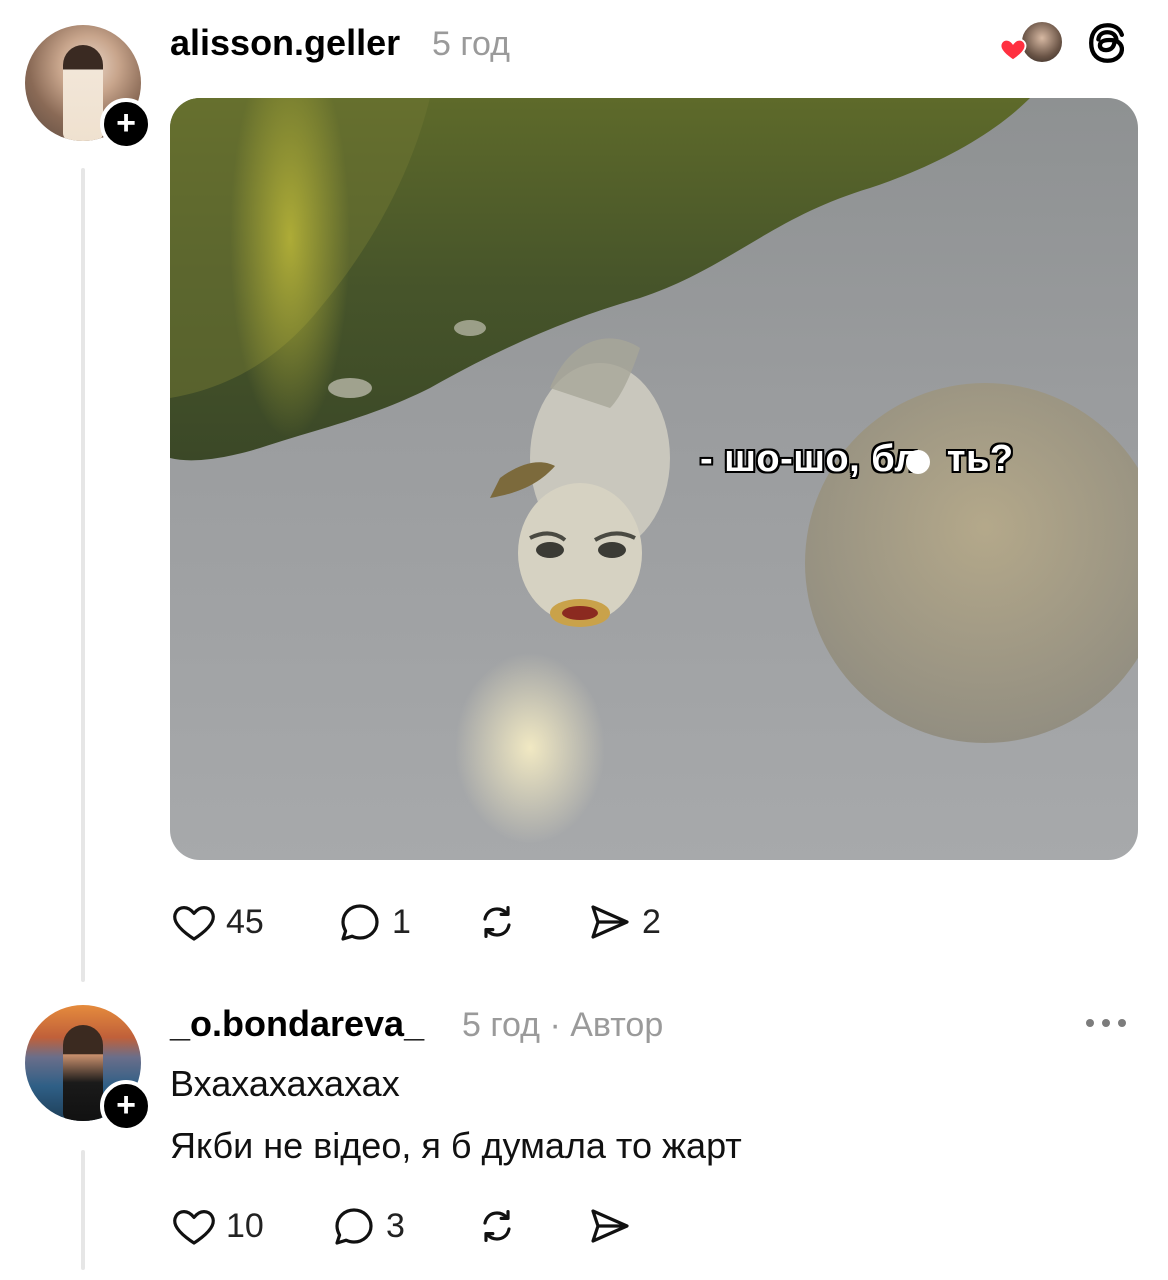 This screenshot has height=1280, width=1168. I want to click on media-caption-overlay: - шо-шо, бл ть?, so click(857, 459).